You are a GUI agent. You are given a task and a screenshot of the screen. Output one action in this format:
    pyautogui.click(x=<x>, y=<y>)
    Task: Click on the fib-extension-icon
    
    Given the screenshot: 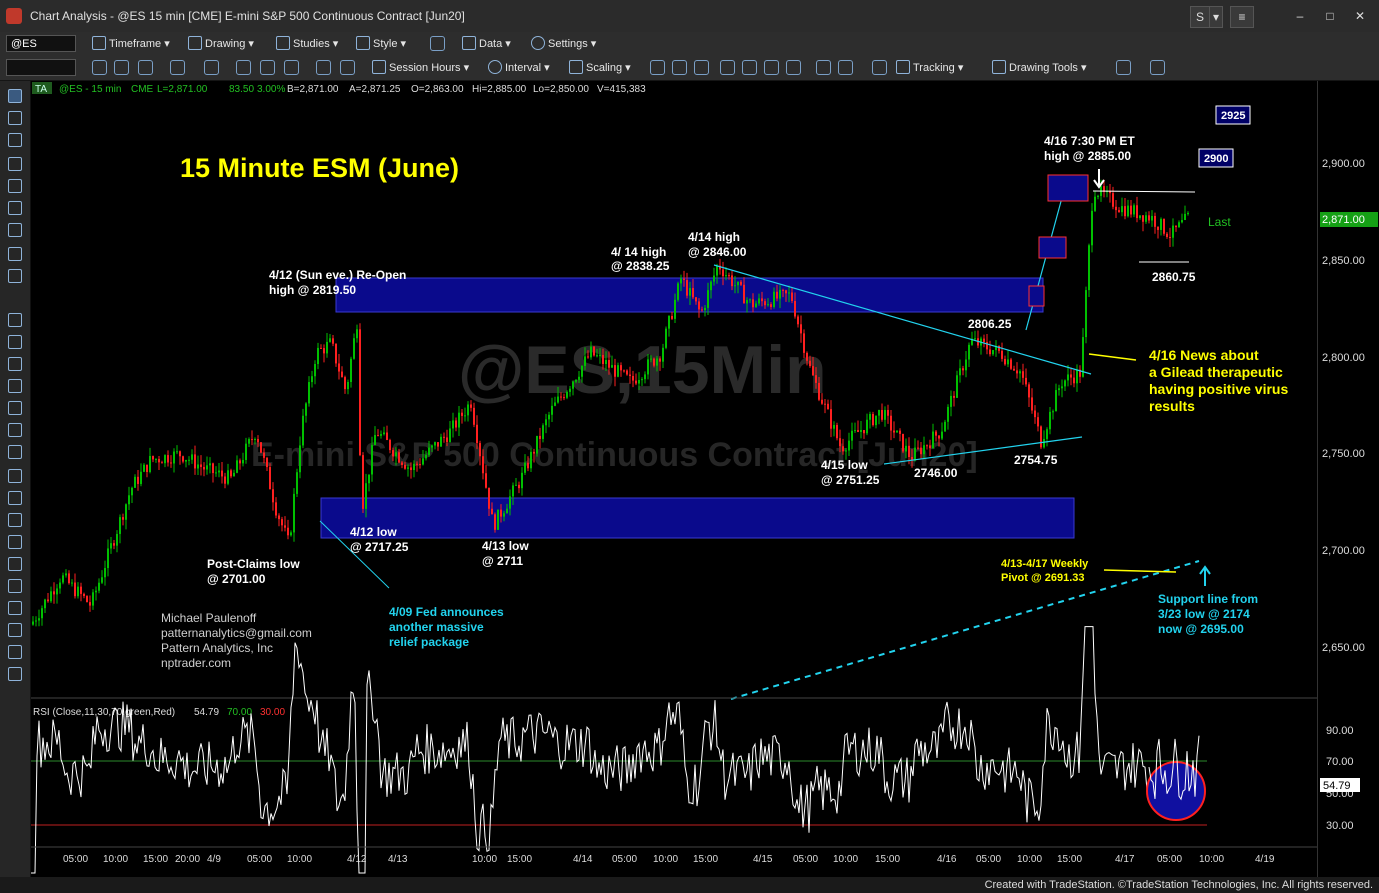 What is the action you would take?
    pyautogui.click(x=15, y=342)
    